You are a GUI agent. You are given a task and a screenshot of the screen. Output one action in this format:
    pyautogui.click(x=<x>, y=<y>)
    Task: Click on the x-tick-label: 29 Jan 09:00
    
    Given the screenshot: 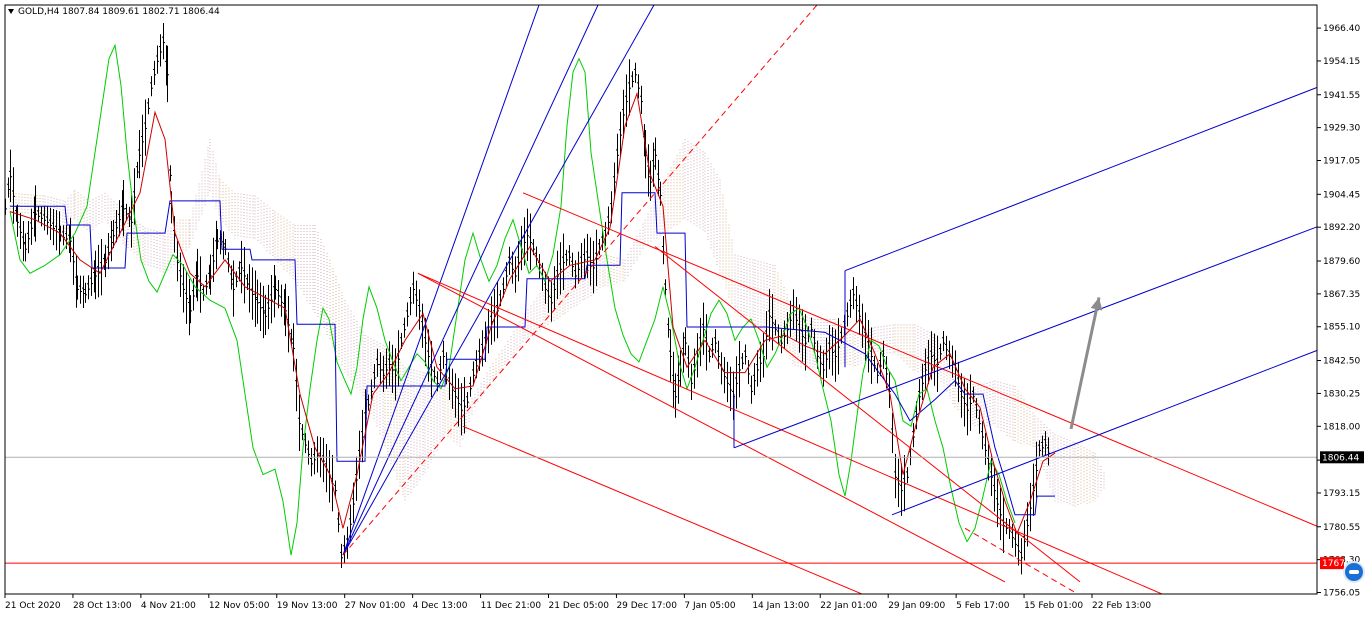 What is the action you would take?
    pyautogui.click(x=916, y=606)
    